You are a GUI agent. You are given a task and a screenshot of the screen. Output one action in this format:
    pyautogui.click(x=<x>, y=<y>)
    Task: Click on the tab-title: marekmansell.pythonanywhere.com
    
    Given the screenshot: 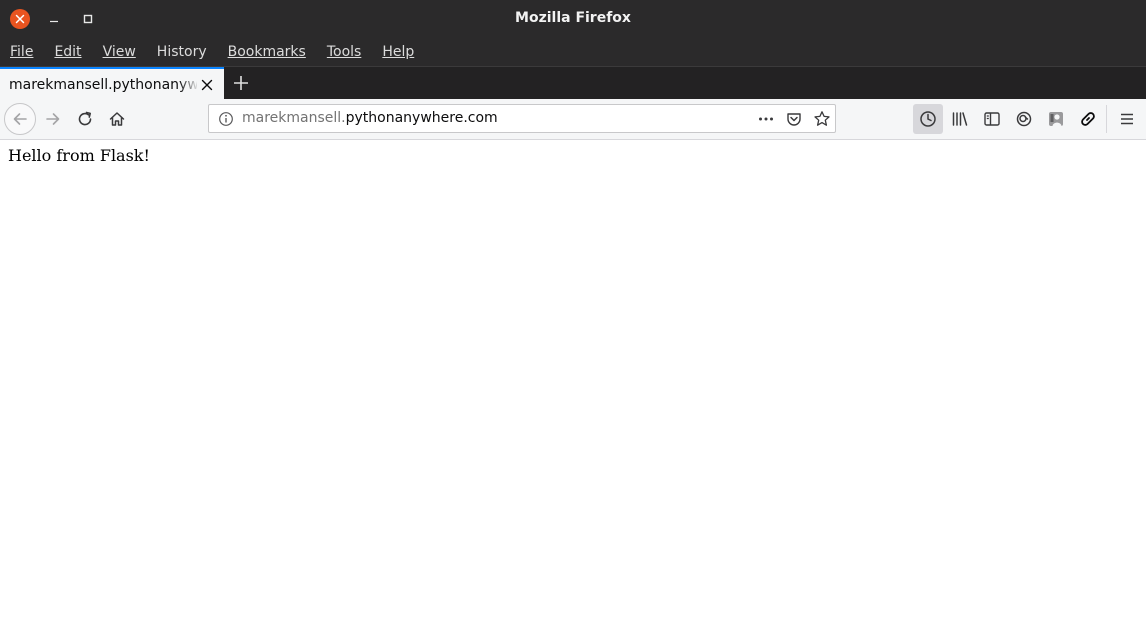 What is the action you would take?
    pyautogui.click(x=103, y=85)
    